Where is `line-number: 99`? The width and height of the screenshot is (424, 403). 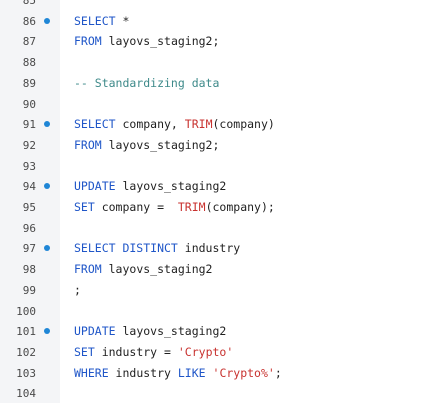
line-number: 99 is located at coordinates (29, 290).